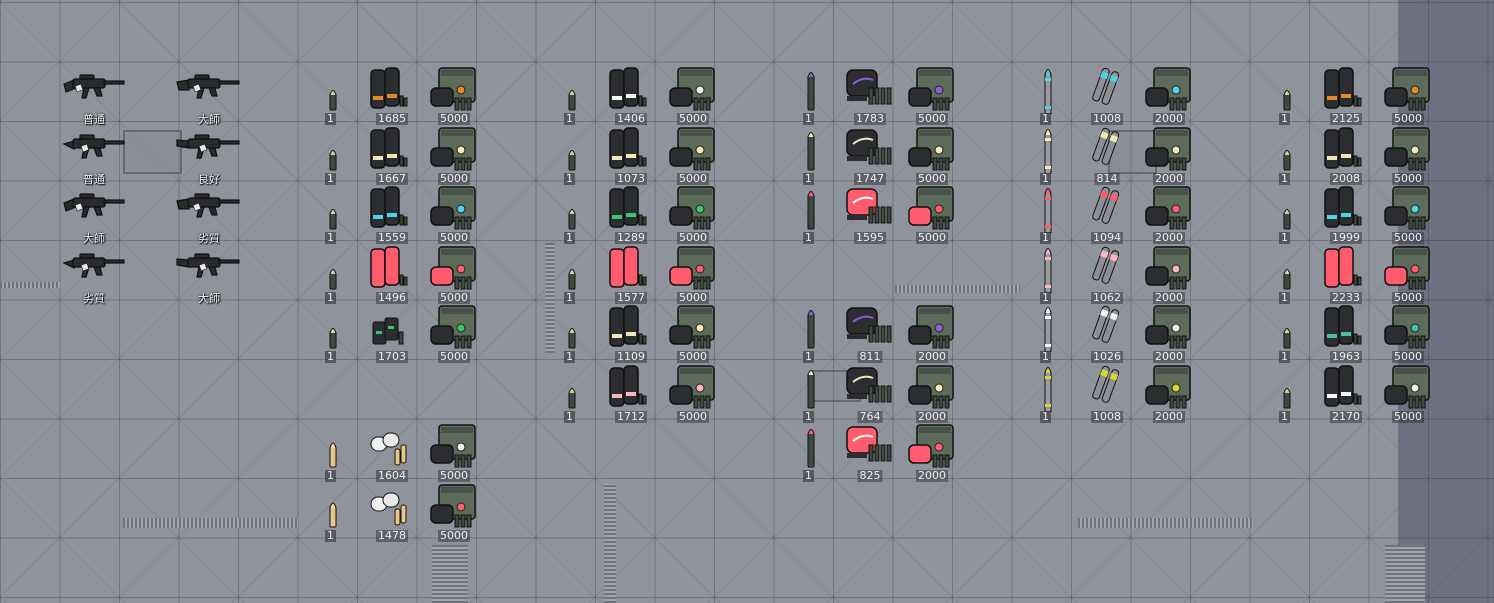  What do you see at coordinates (209, 156) in the screenshot?
I see `weapon-item: 良好` at bounding box center [209, 156].